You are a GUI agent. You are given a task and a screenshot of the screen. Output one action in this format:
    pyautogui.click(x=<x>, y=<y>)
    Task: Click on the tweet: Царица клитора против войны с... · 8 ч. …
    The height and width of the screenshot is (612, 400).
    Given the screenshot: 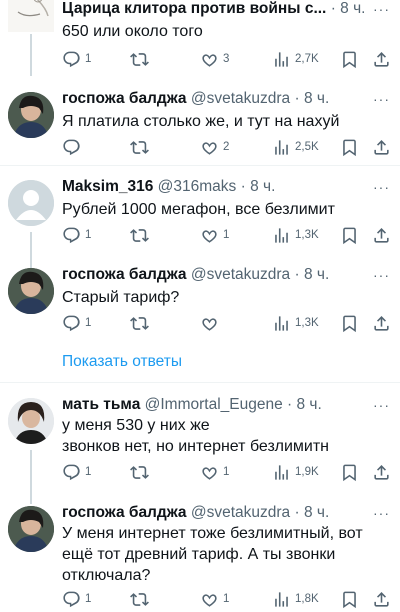 What is the action you would take?
    pyautogui.click(x=200, y=38)
    